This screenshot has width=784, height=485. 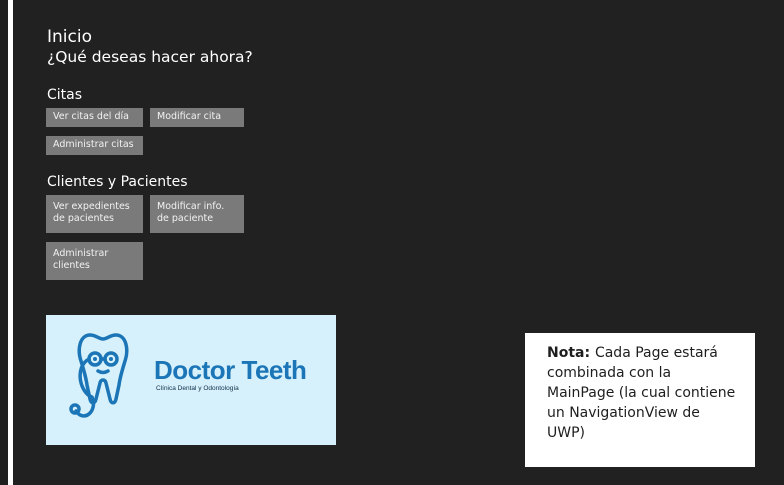 What do you see at coordinates (81, 253) in the screenshot?
I see `administrar-clientes-label-line1: Administrar` at bounding box center [81, 253].